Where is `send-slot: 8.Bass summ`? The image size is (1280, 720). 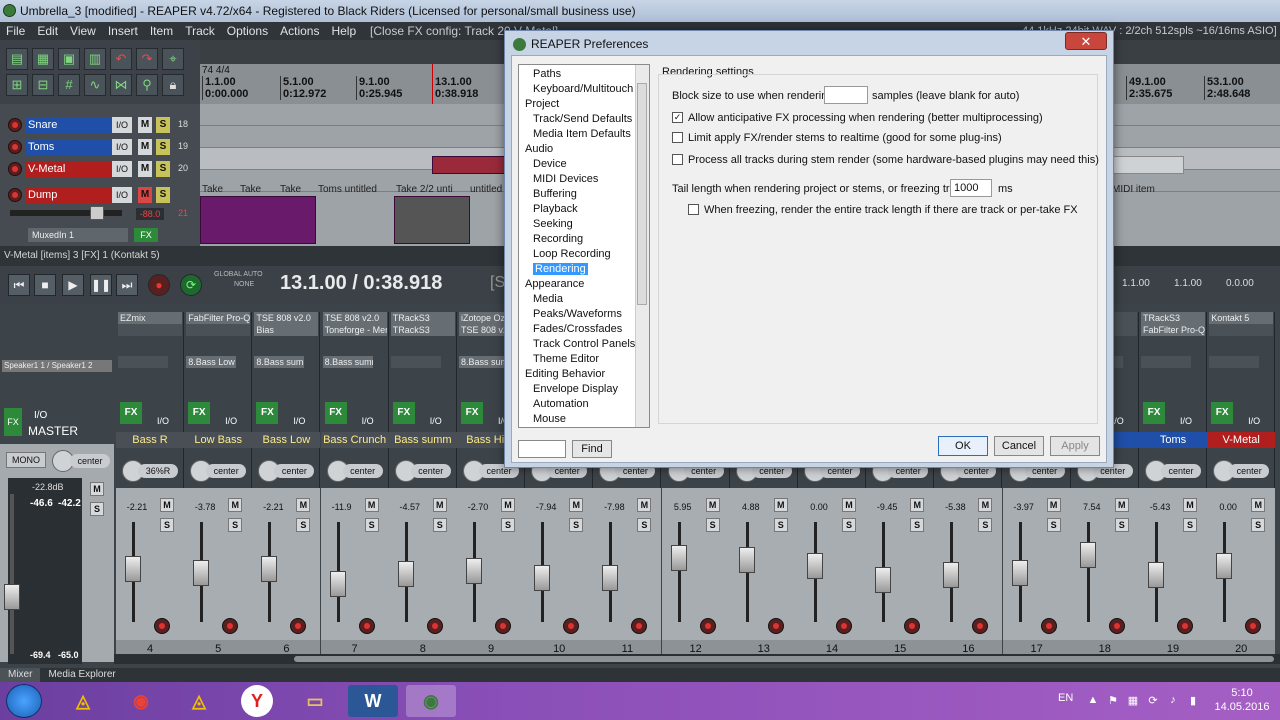 send-slot: 8.Bass summ is located at coordinates (484, 362).